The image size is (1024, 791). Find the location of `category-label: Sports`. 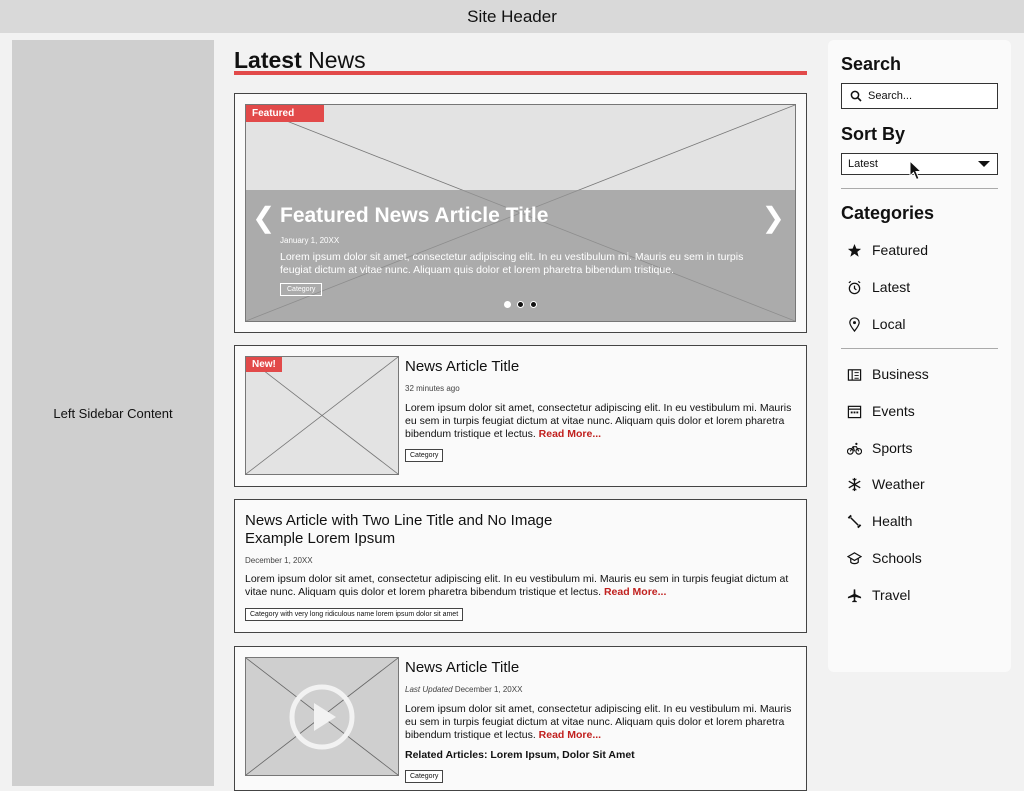

category-label: Sports is located at coordinates (892, 448).